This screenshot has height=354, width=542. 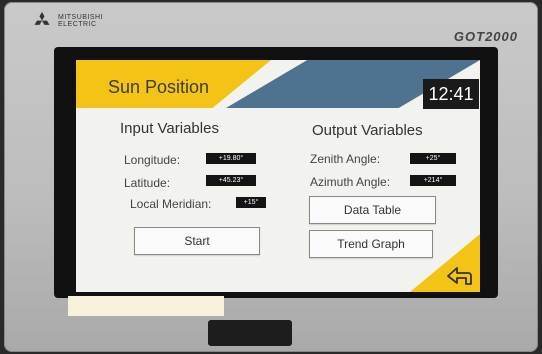 What do you see at coordinates (433, 180) in the screenshot?
I see `azimuth-angle-value: +214°` at bounding box center [433, 180].